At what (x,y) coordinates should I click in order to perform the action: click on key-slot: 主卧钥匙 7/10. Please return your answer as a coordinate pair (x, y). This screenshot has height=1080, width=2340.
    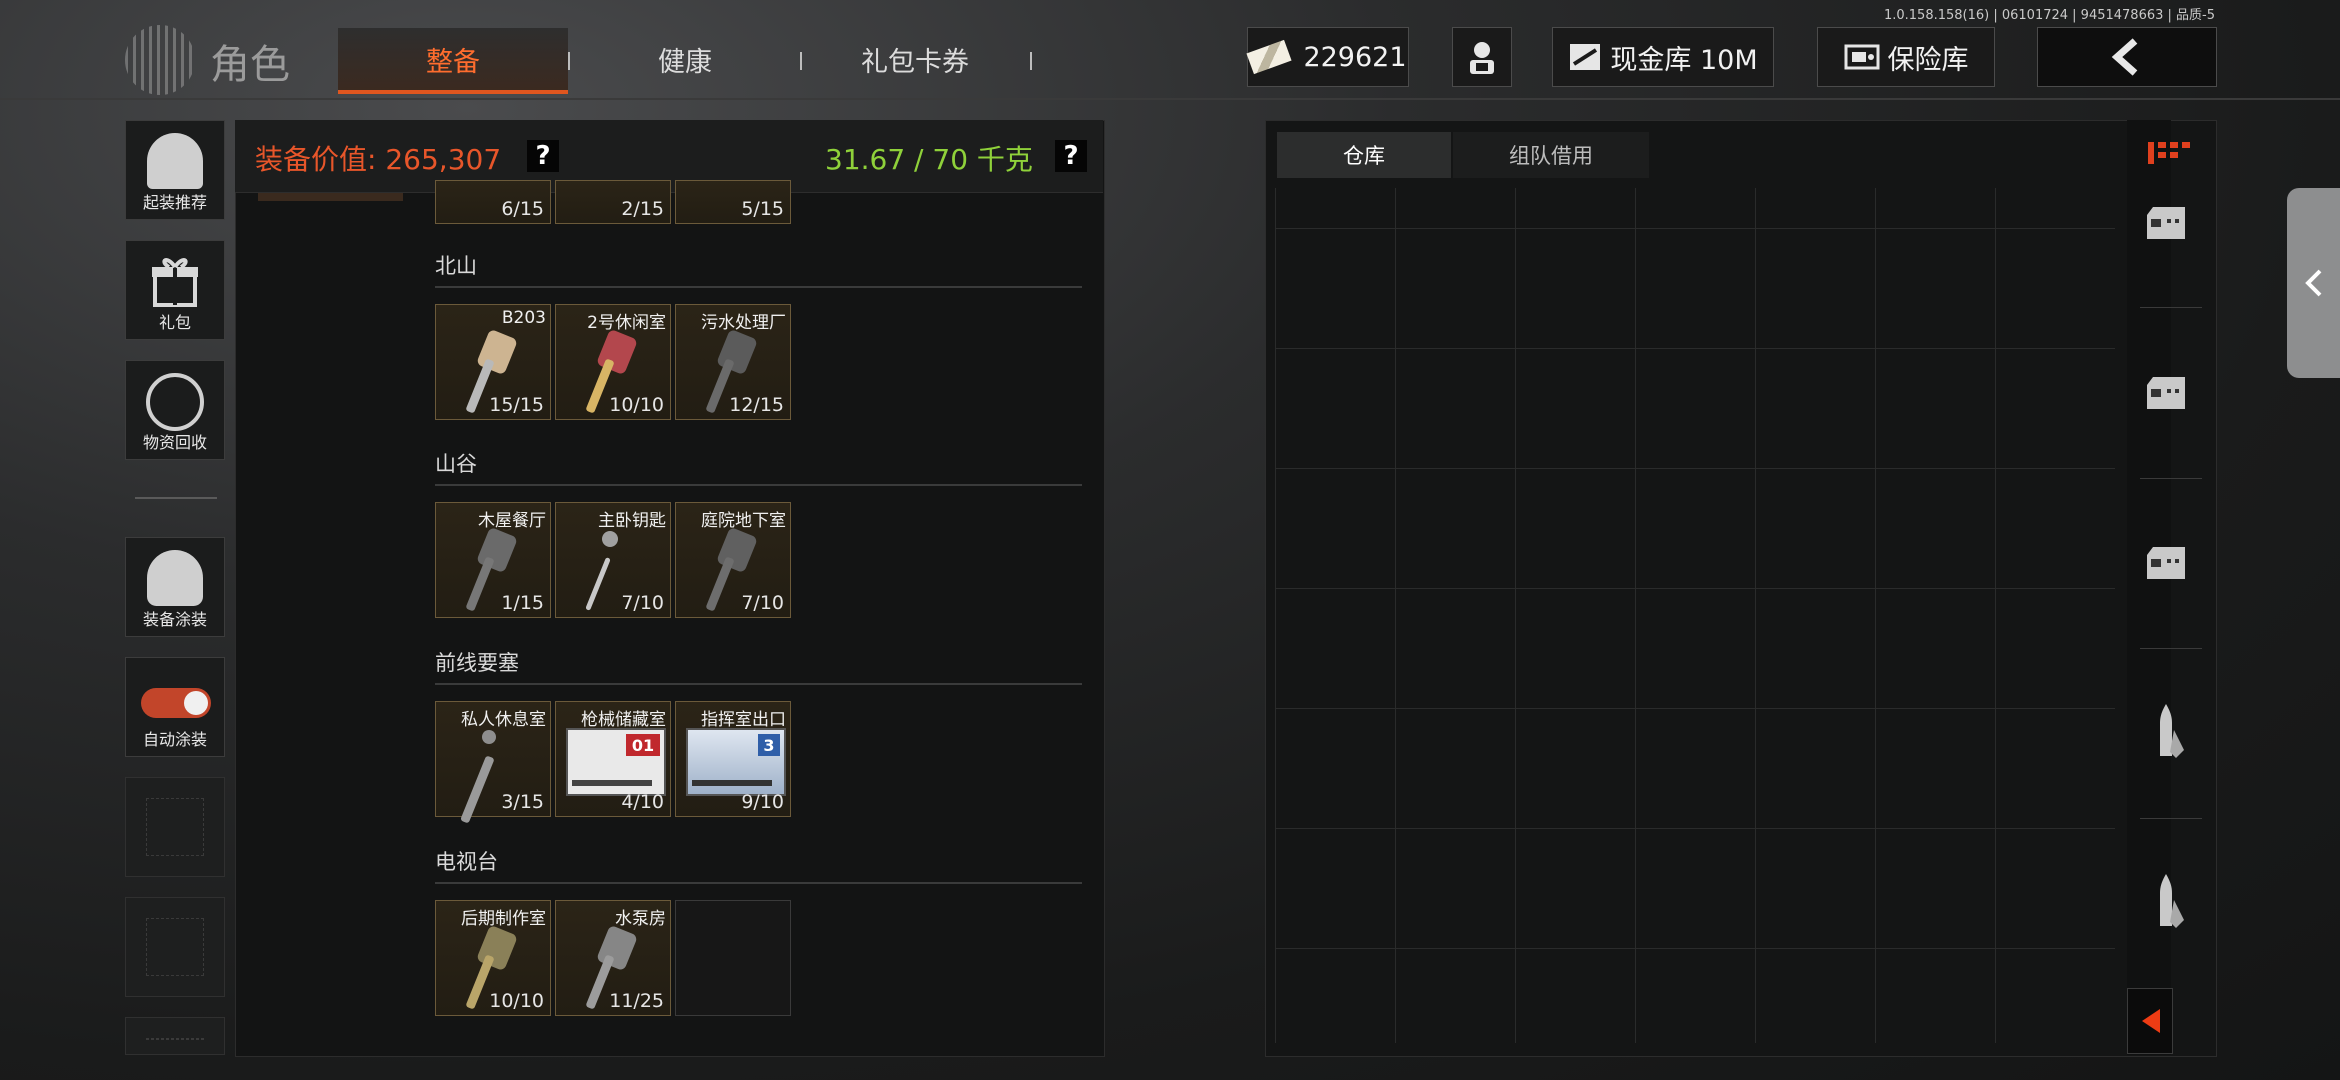
    Looking at the image, I should click on (613, 560).